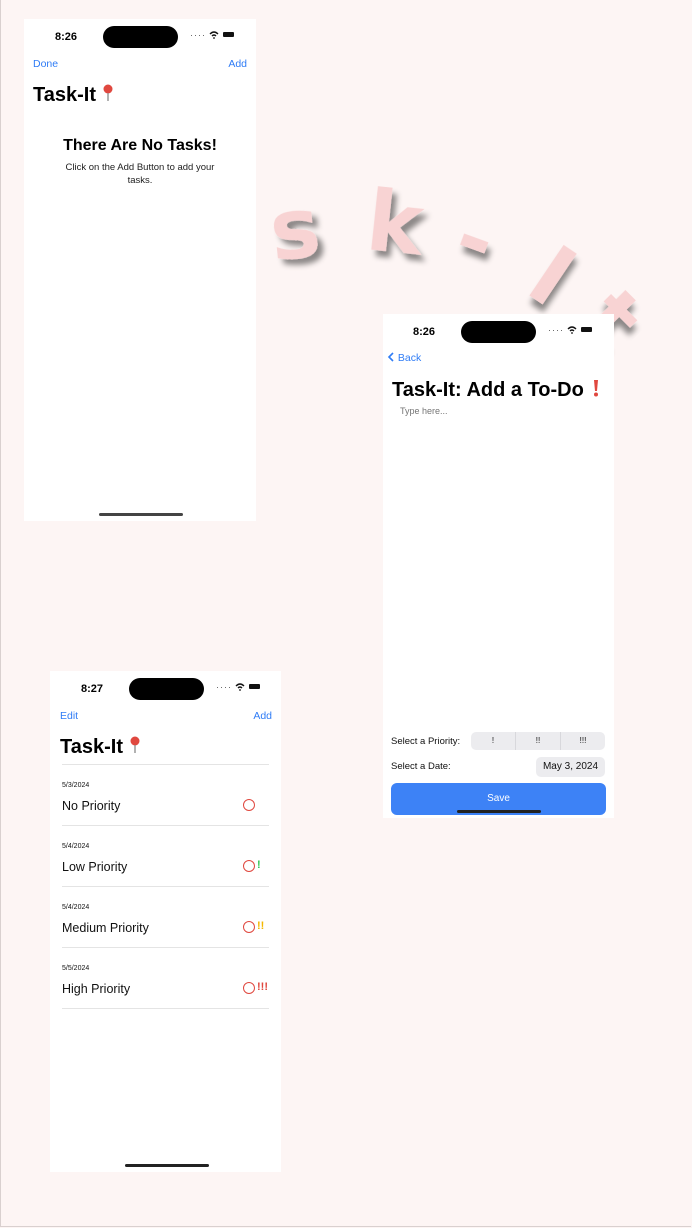 The image size is (692, 1228). What do you see at coordinates (92, 689) in the screenshot?
I see `status-time: 8:27` at bounding box center [92, 689].